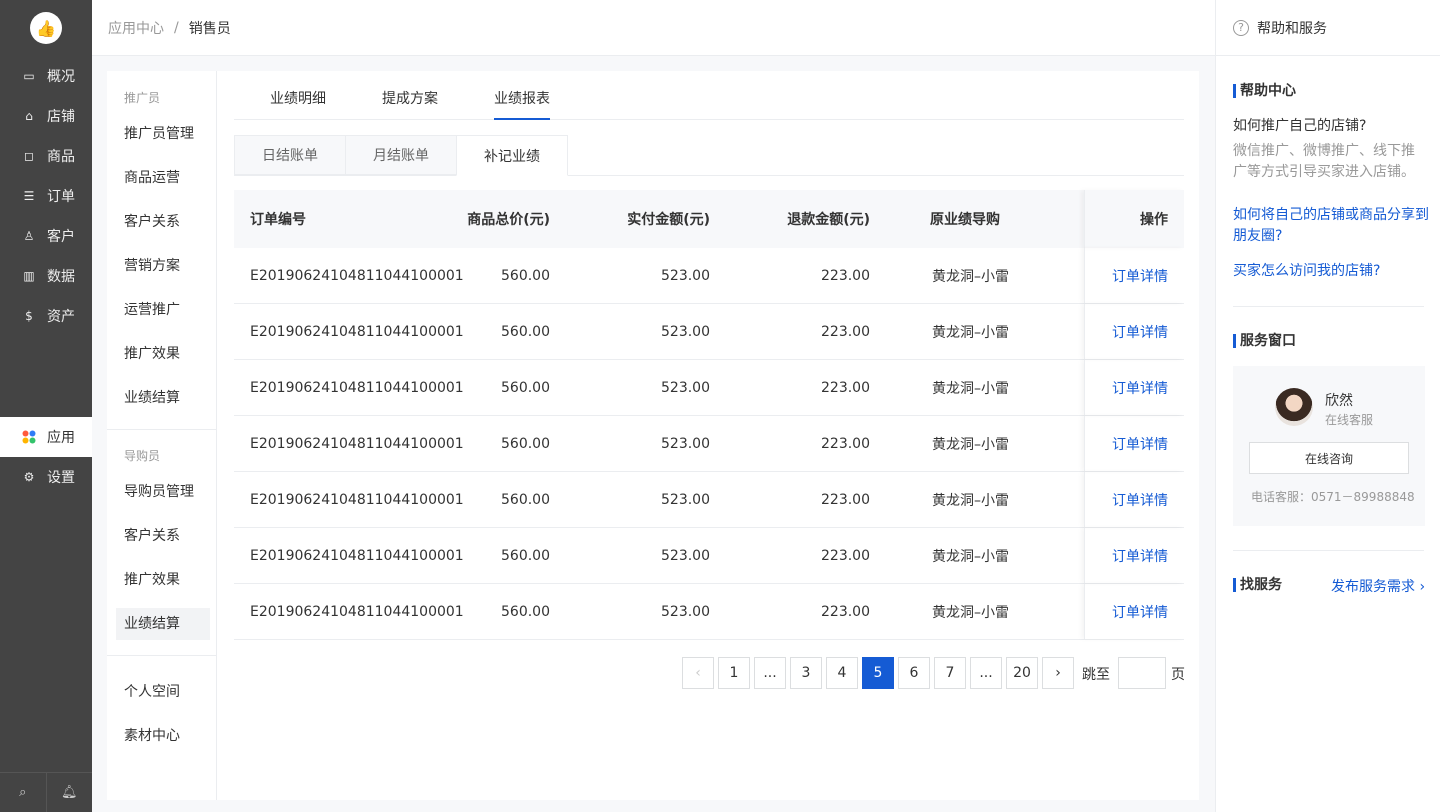 This screenshot has width=1440, height=812. What do you see at coordinates (46, 76) in the screenshot?
I see `sidebar-item-overview: ▭ 概况` at bounding box center [46, 76].